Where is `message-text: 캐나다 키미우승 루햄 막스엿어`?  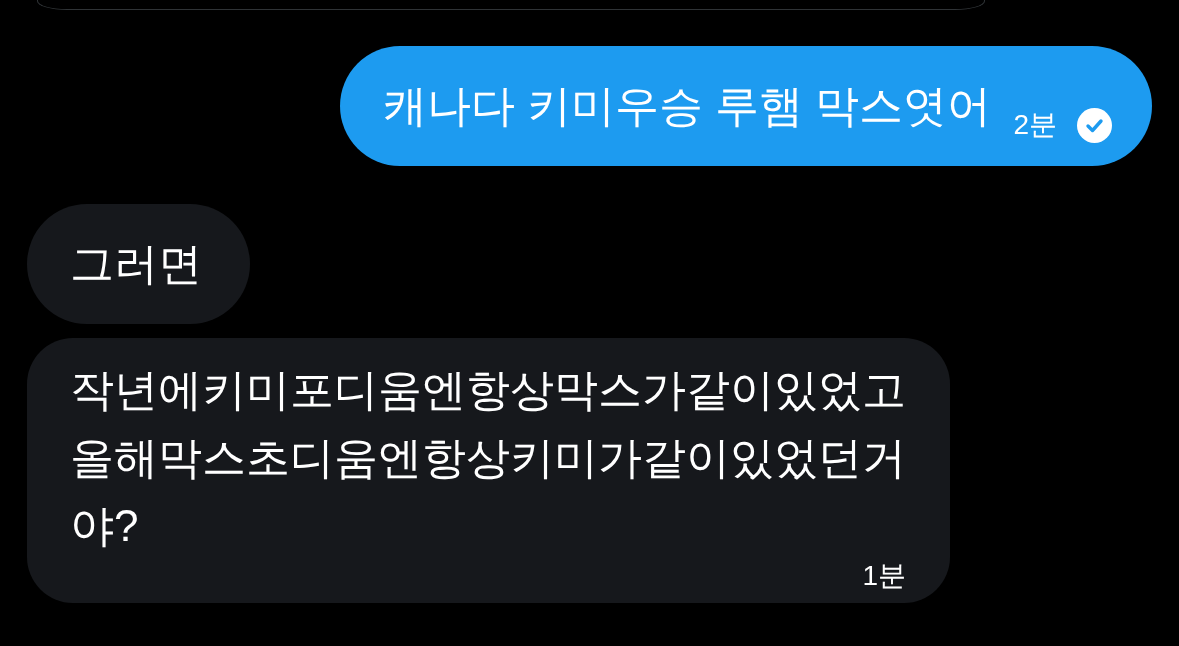 message-text: 캐나다 키미우승 루햄 막스엿어 is located at coordinates (687, 106).